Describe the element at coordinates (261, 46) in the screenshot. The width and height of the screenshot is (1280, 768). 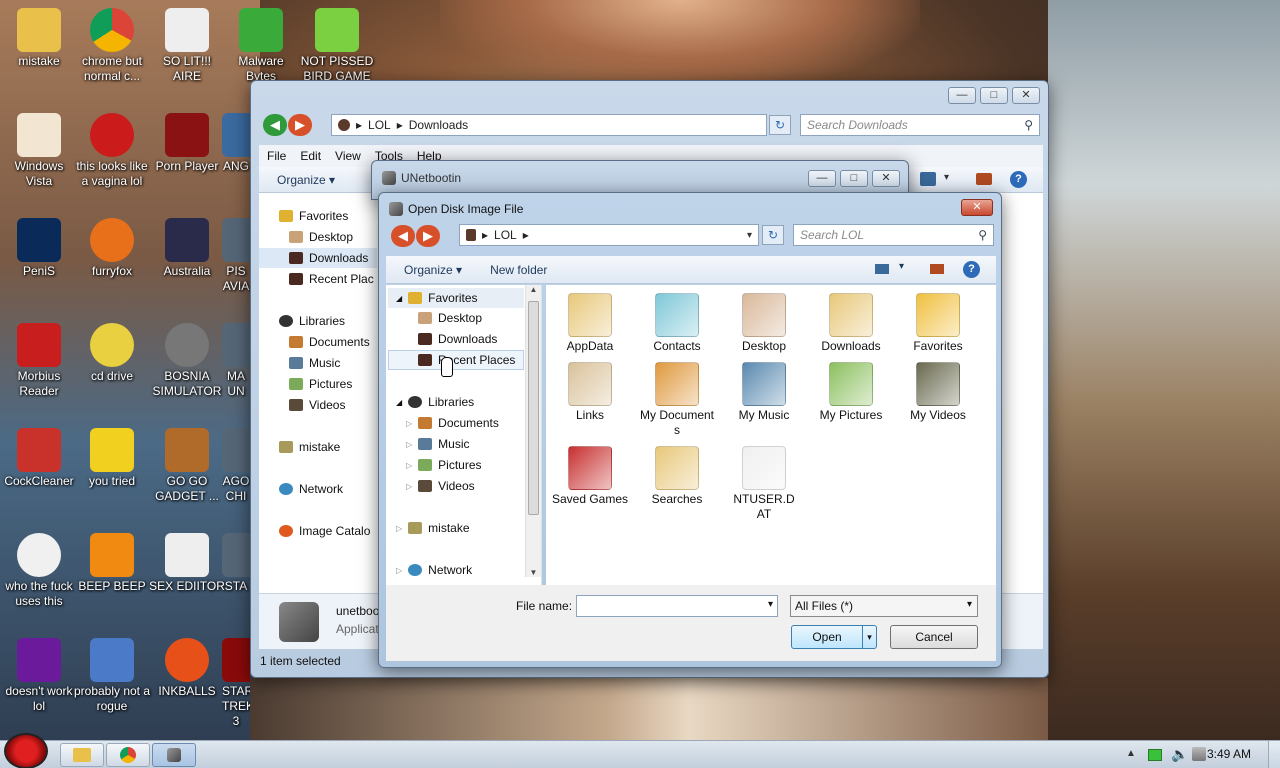
I see `desktop-icon-malware-bytes: Malware Bytes` at that location.